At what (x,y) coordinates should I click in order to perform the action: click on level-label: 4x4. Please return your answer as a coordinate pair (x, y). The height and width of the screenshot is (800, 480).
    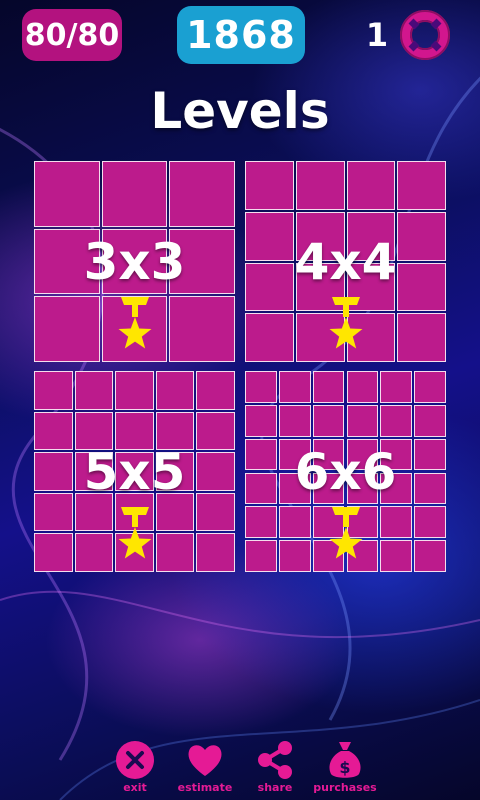
    Looking at the image, I should click on (345, 262).